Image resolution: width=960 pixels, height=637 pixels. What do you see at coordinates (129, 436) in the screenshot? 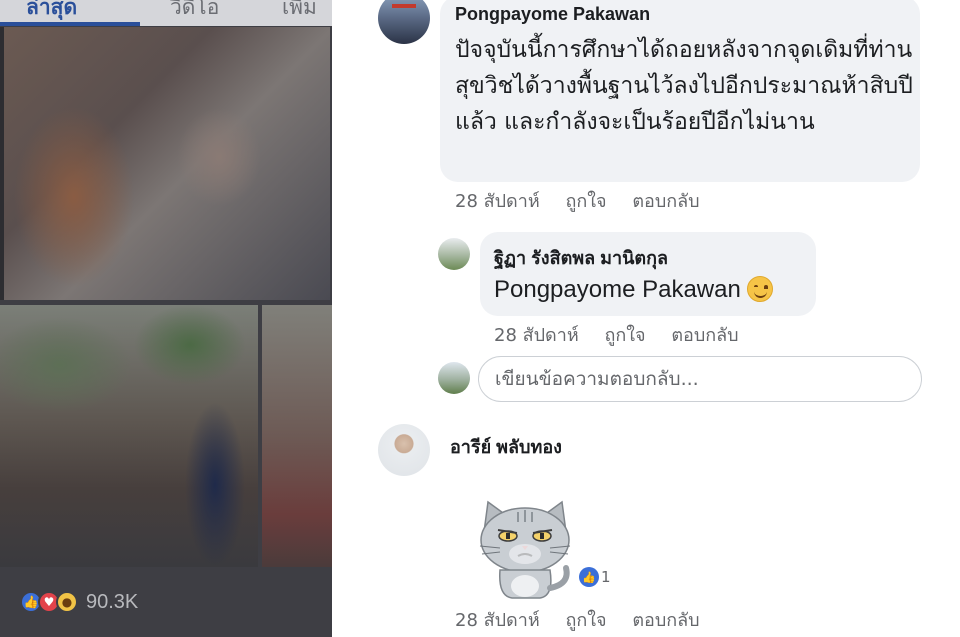
I see `post-photo-school-children` at bounding box center [129, 436].